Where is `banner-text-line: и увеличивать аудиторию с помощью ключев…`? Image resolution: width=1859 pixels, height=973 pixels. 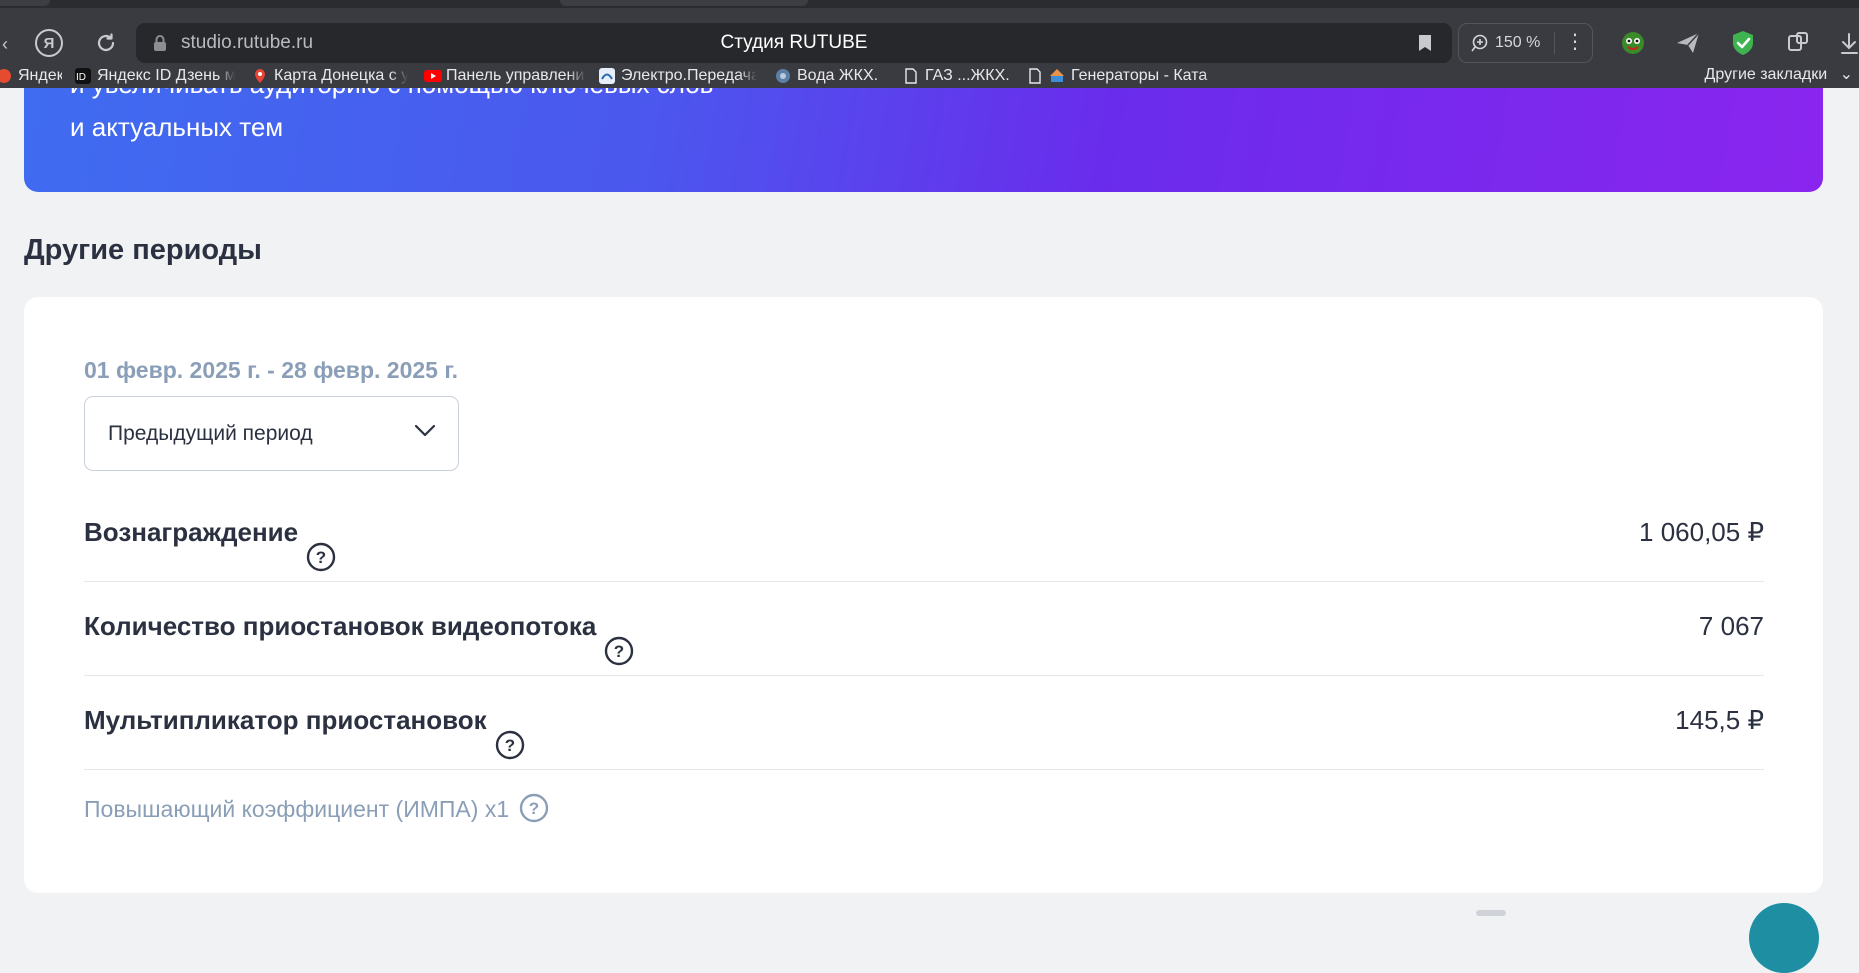 banner-text-line: и увеличивать аудиторию с помощью ключев… is located at coordinates (392, 94).